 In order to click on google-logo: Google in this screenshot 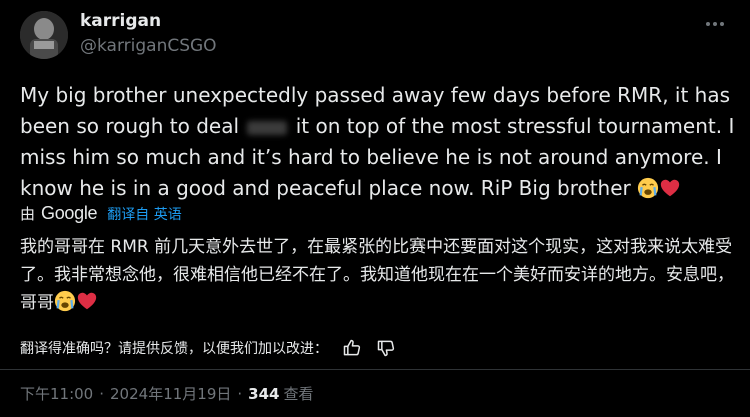, I will do `click(69, 213)`.